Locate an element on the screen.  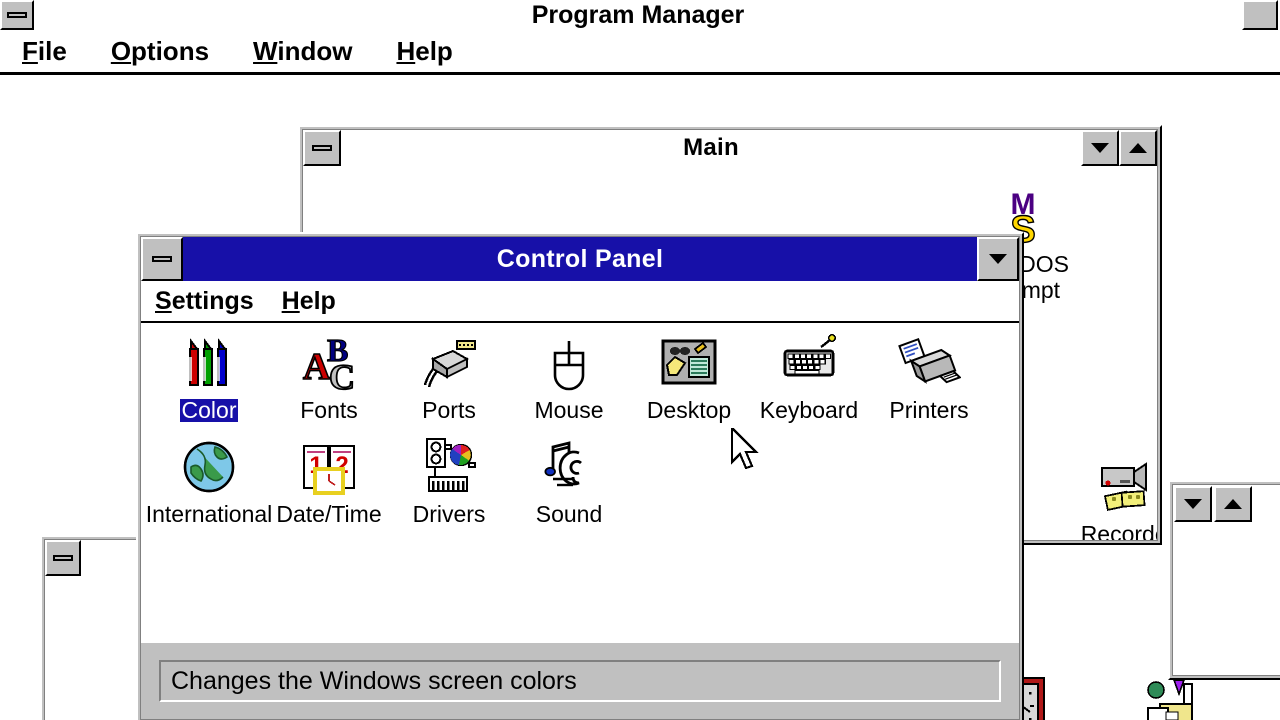
audio-drivers-icon is located at coordinates (449, 467).